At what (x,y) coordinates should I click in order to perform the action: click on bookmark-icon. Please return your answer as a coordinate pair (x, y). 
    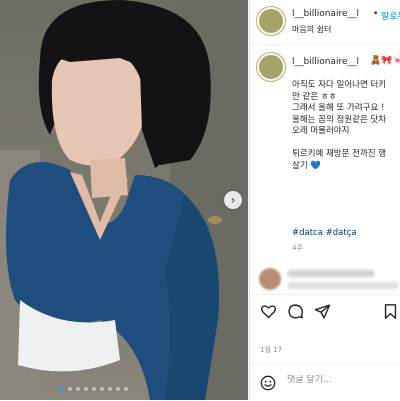
    Looking at the image, I should click on (390, 311).